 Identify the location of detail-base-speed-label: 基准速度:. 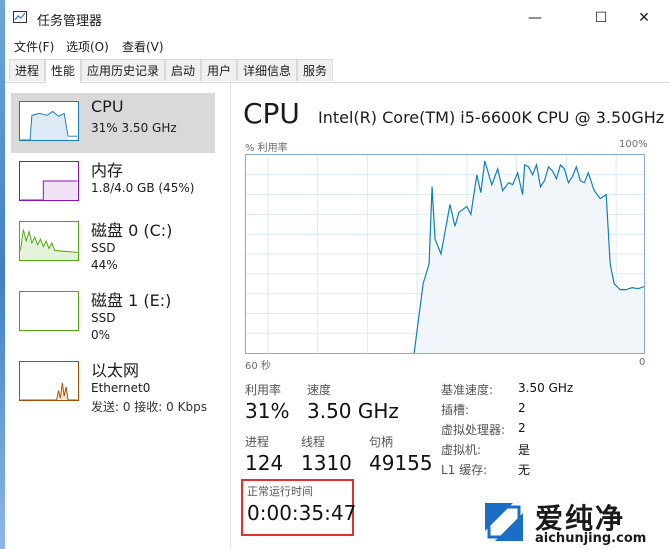
(467, 390).